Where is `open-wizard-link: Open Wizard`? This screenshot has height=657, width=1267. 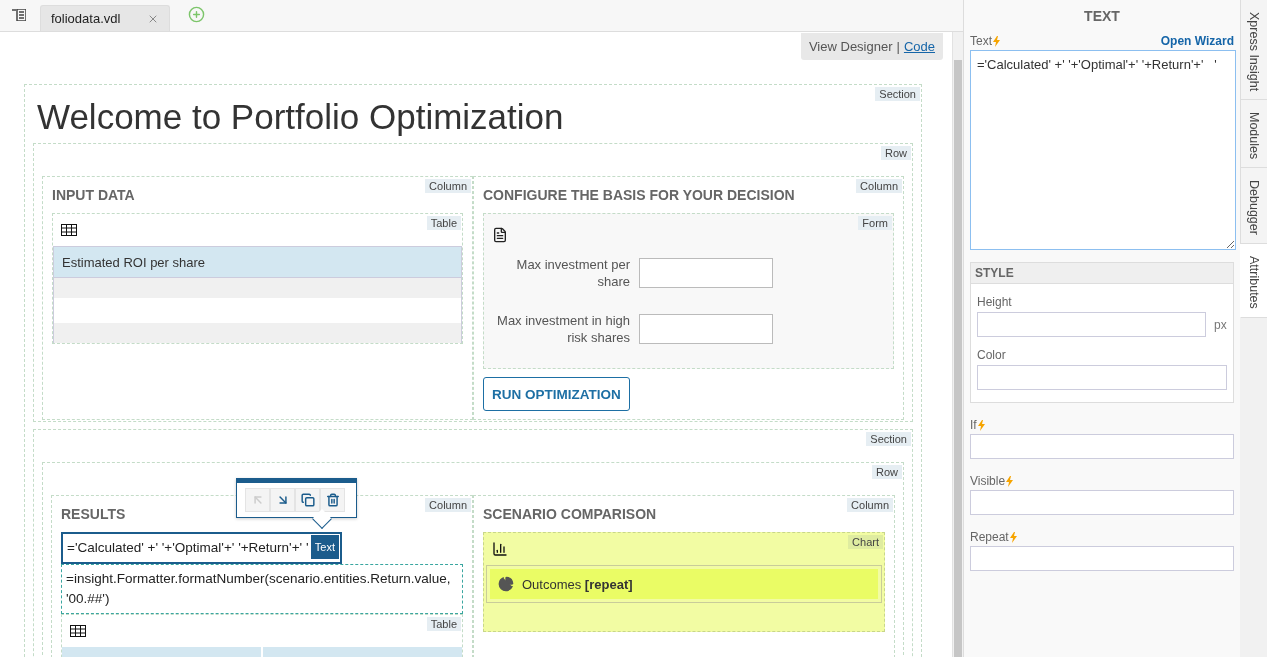
open-wizard-link: Open Wizard is located at coordinates (1197, 41).